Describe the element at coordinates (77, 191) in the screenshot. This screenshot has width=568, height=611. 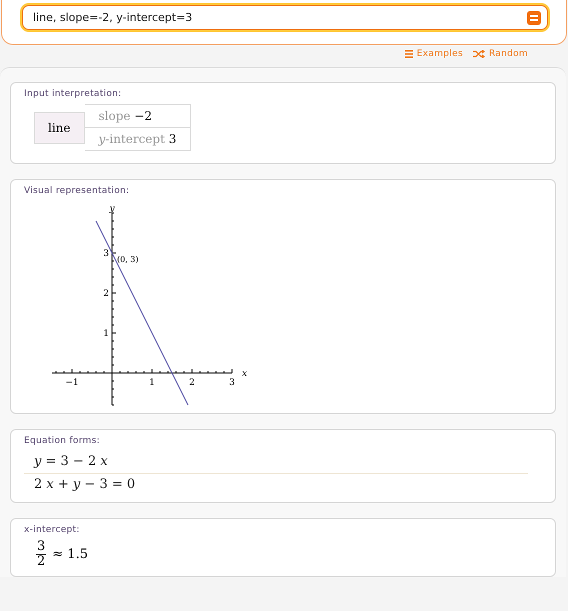
I see `pod-title: Visual representation:` at that location.